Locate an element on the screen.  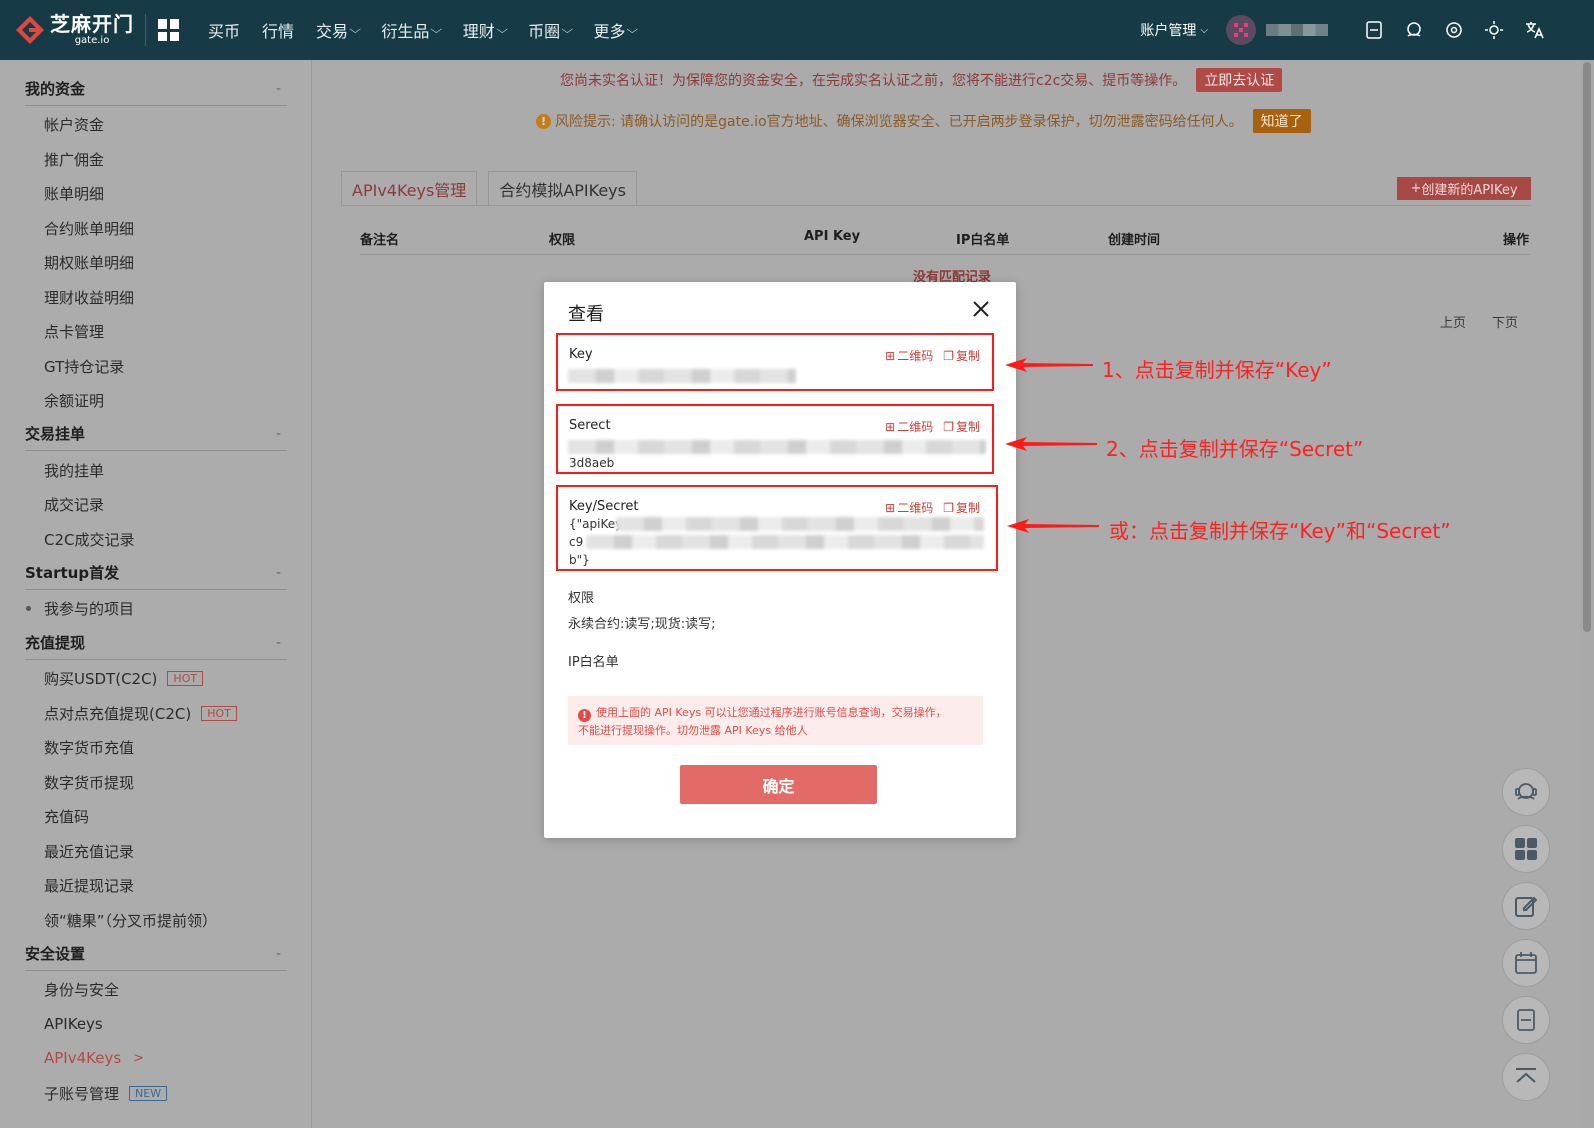
key-copy-button: ❐ 复制 is located at coordinates (961, 355).